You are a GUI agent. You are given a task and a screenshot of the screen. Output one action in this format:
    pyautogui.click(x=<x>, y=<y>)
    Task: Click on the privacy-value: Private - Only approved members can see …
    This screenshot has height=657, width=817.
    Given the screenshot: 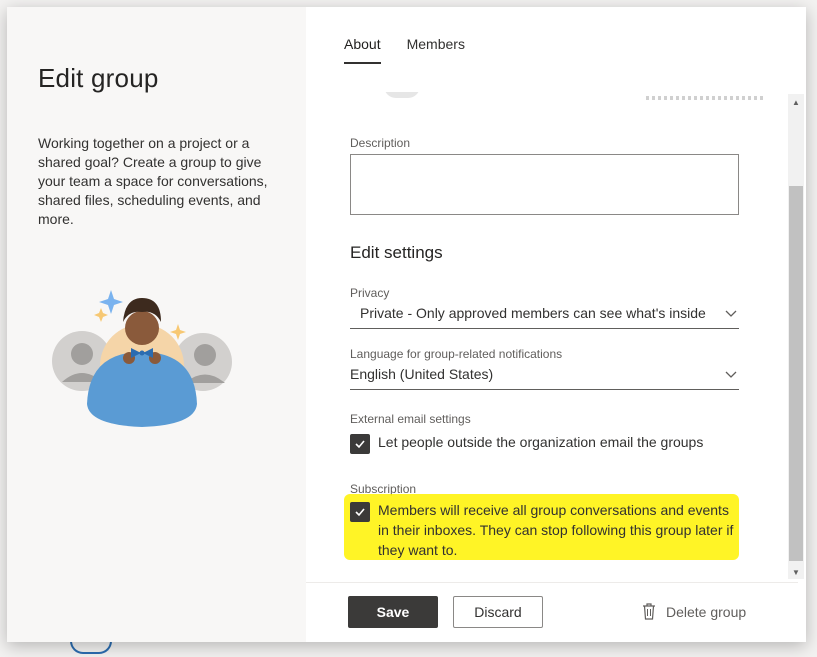 What is the action you would take?
    pyautogui.click(x=533, y=313)
    